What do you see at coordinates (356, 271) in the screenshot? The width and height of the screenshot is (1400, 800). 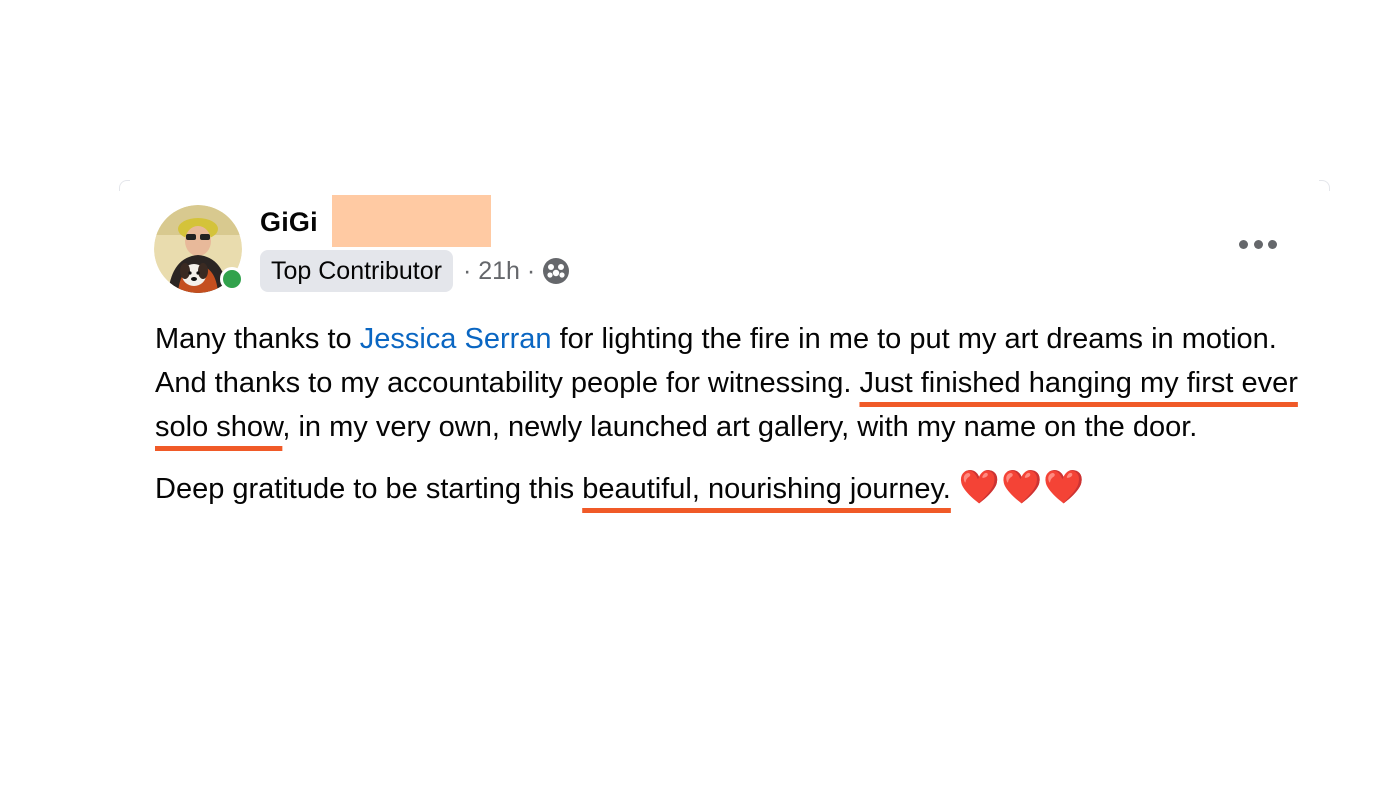 I see `top-contributor-badge: Top Contributor` at bounding box center [356, 271].